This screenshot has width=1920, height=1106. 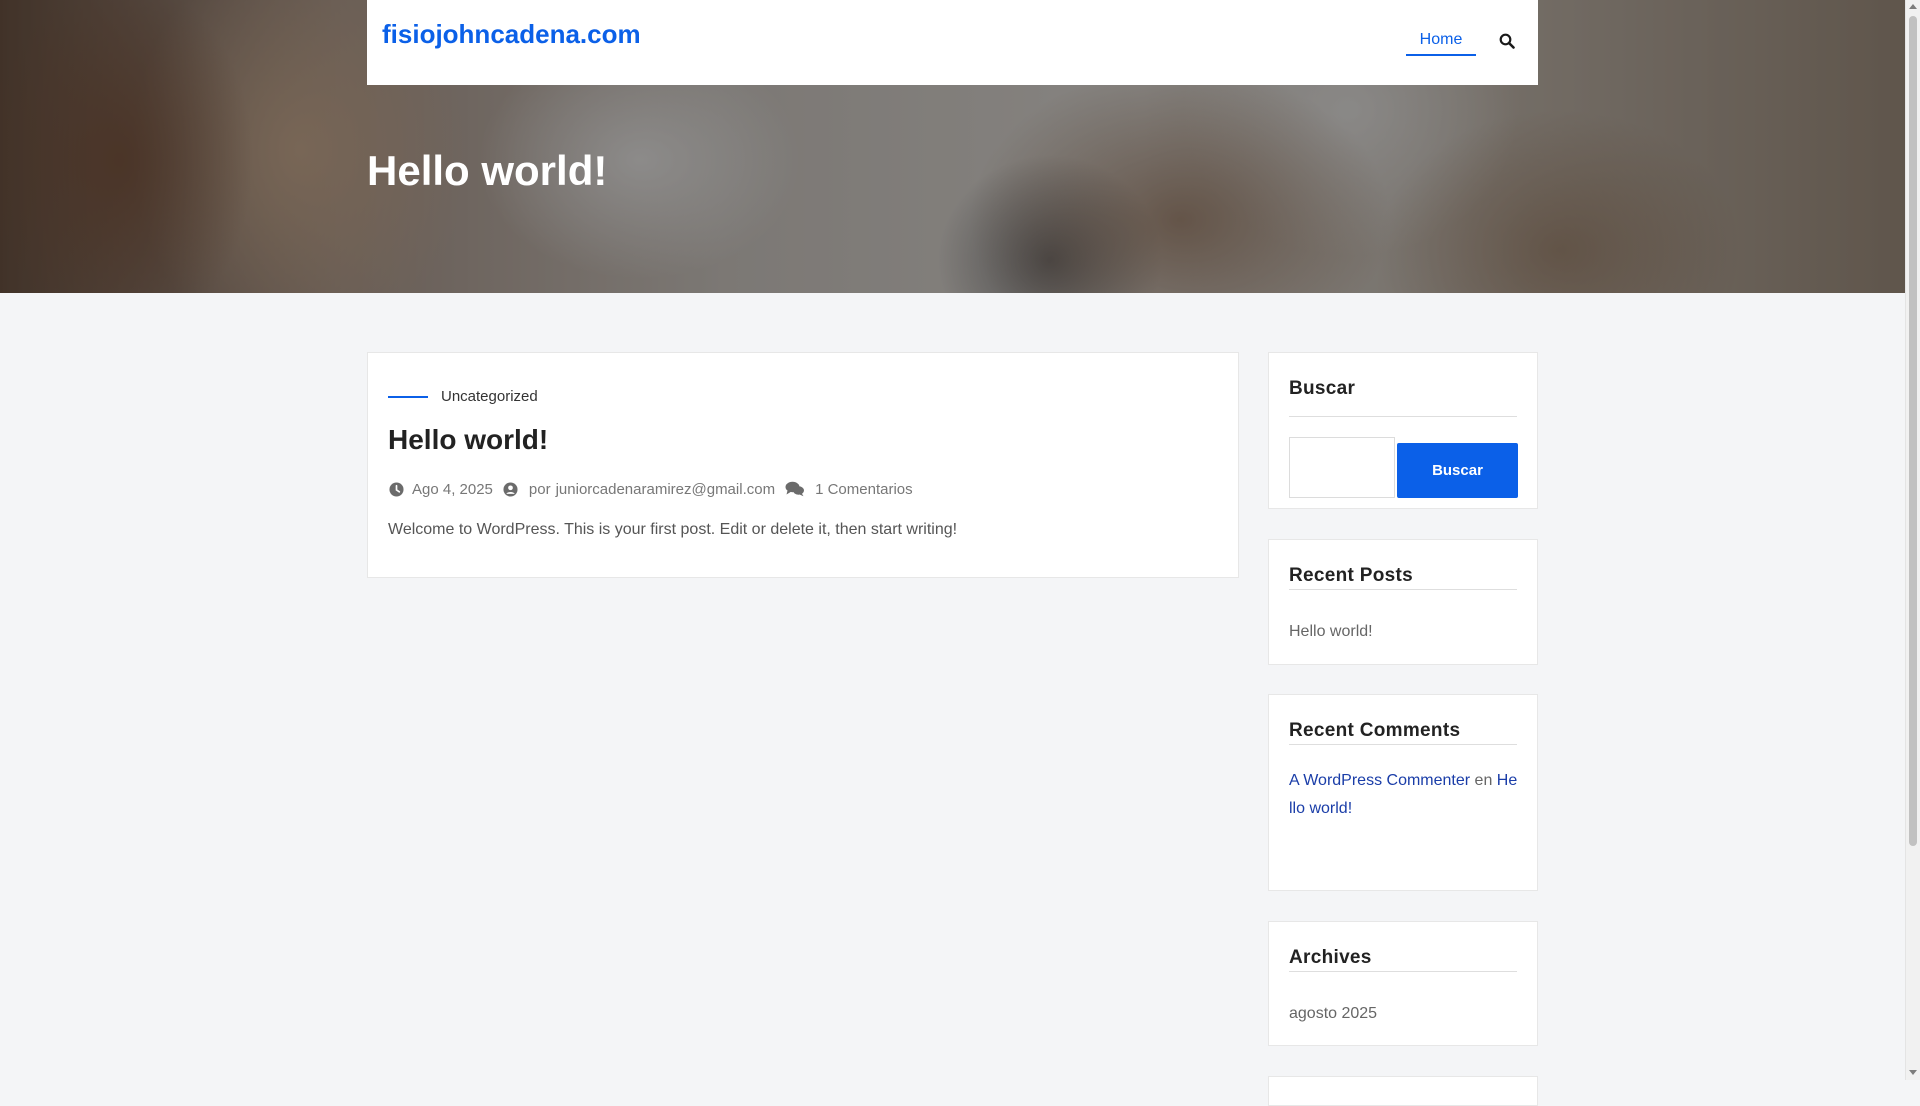 What do you see at coordinates (408, 397) in the screenshot?
I see `category-accent-line` at bounding box center [408, 397].